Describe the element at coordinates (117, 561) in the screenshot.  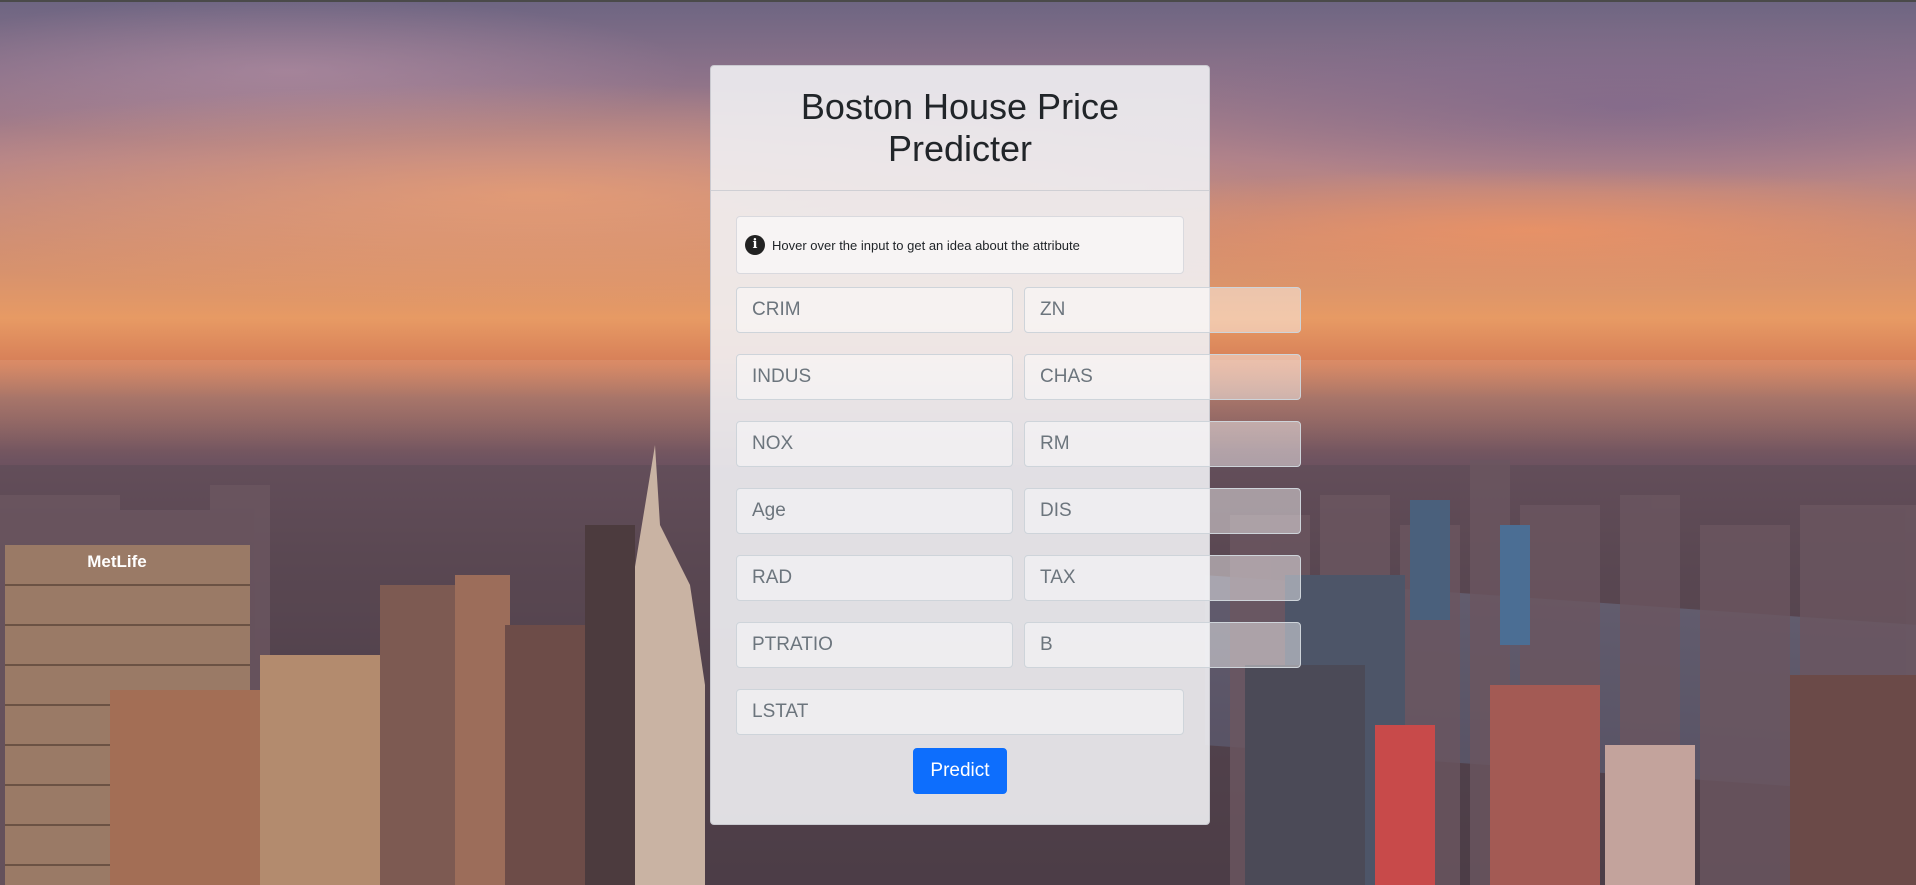
I see `metlife-sign: MetLife` at that location.